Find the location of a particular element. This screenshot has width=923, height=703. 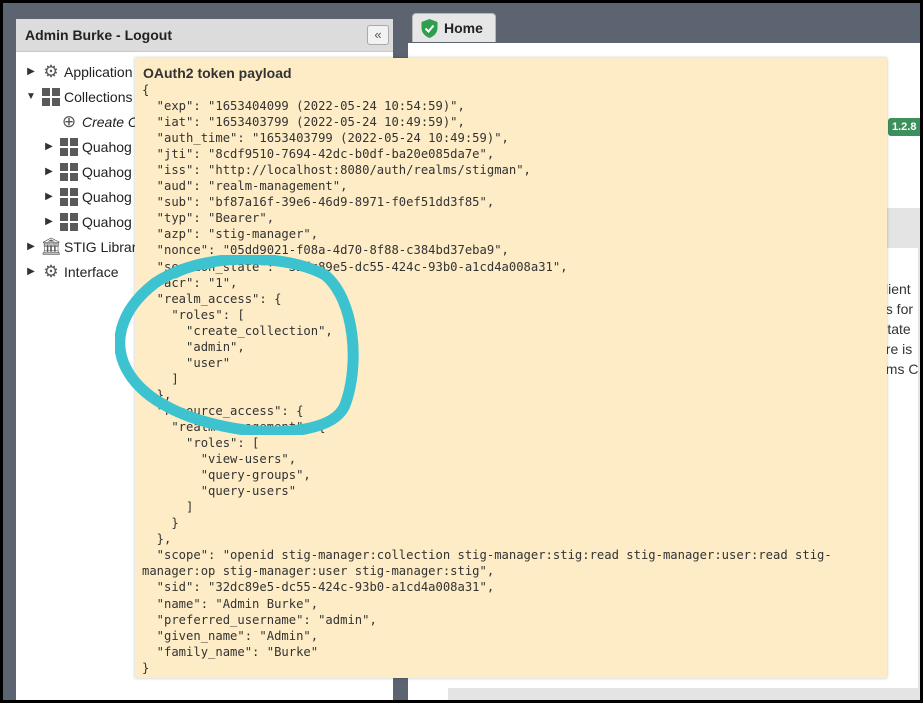

tree-item-label: Application is located at coordinates (98, 71).